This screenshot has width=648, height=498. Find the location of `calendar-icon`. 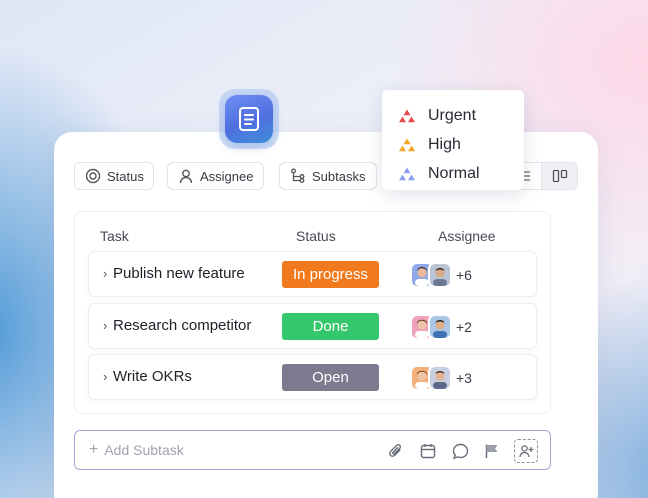

calendar-icon is located at coordinates (428, 451).